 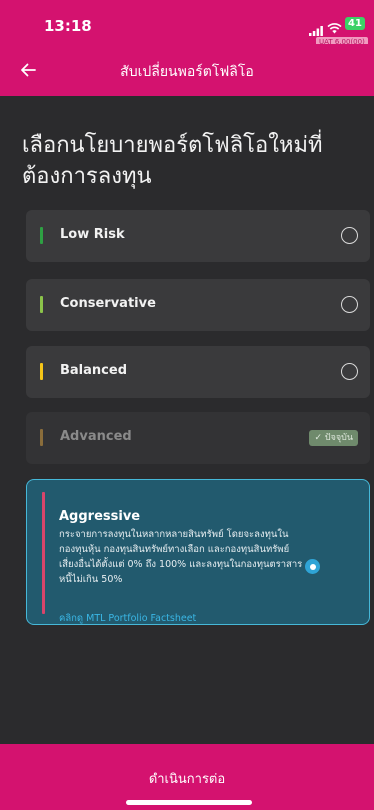 I want to click on radio-button-selected, so click(x=312, y=566).